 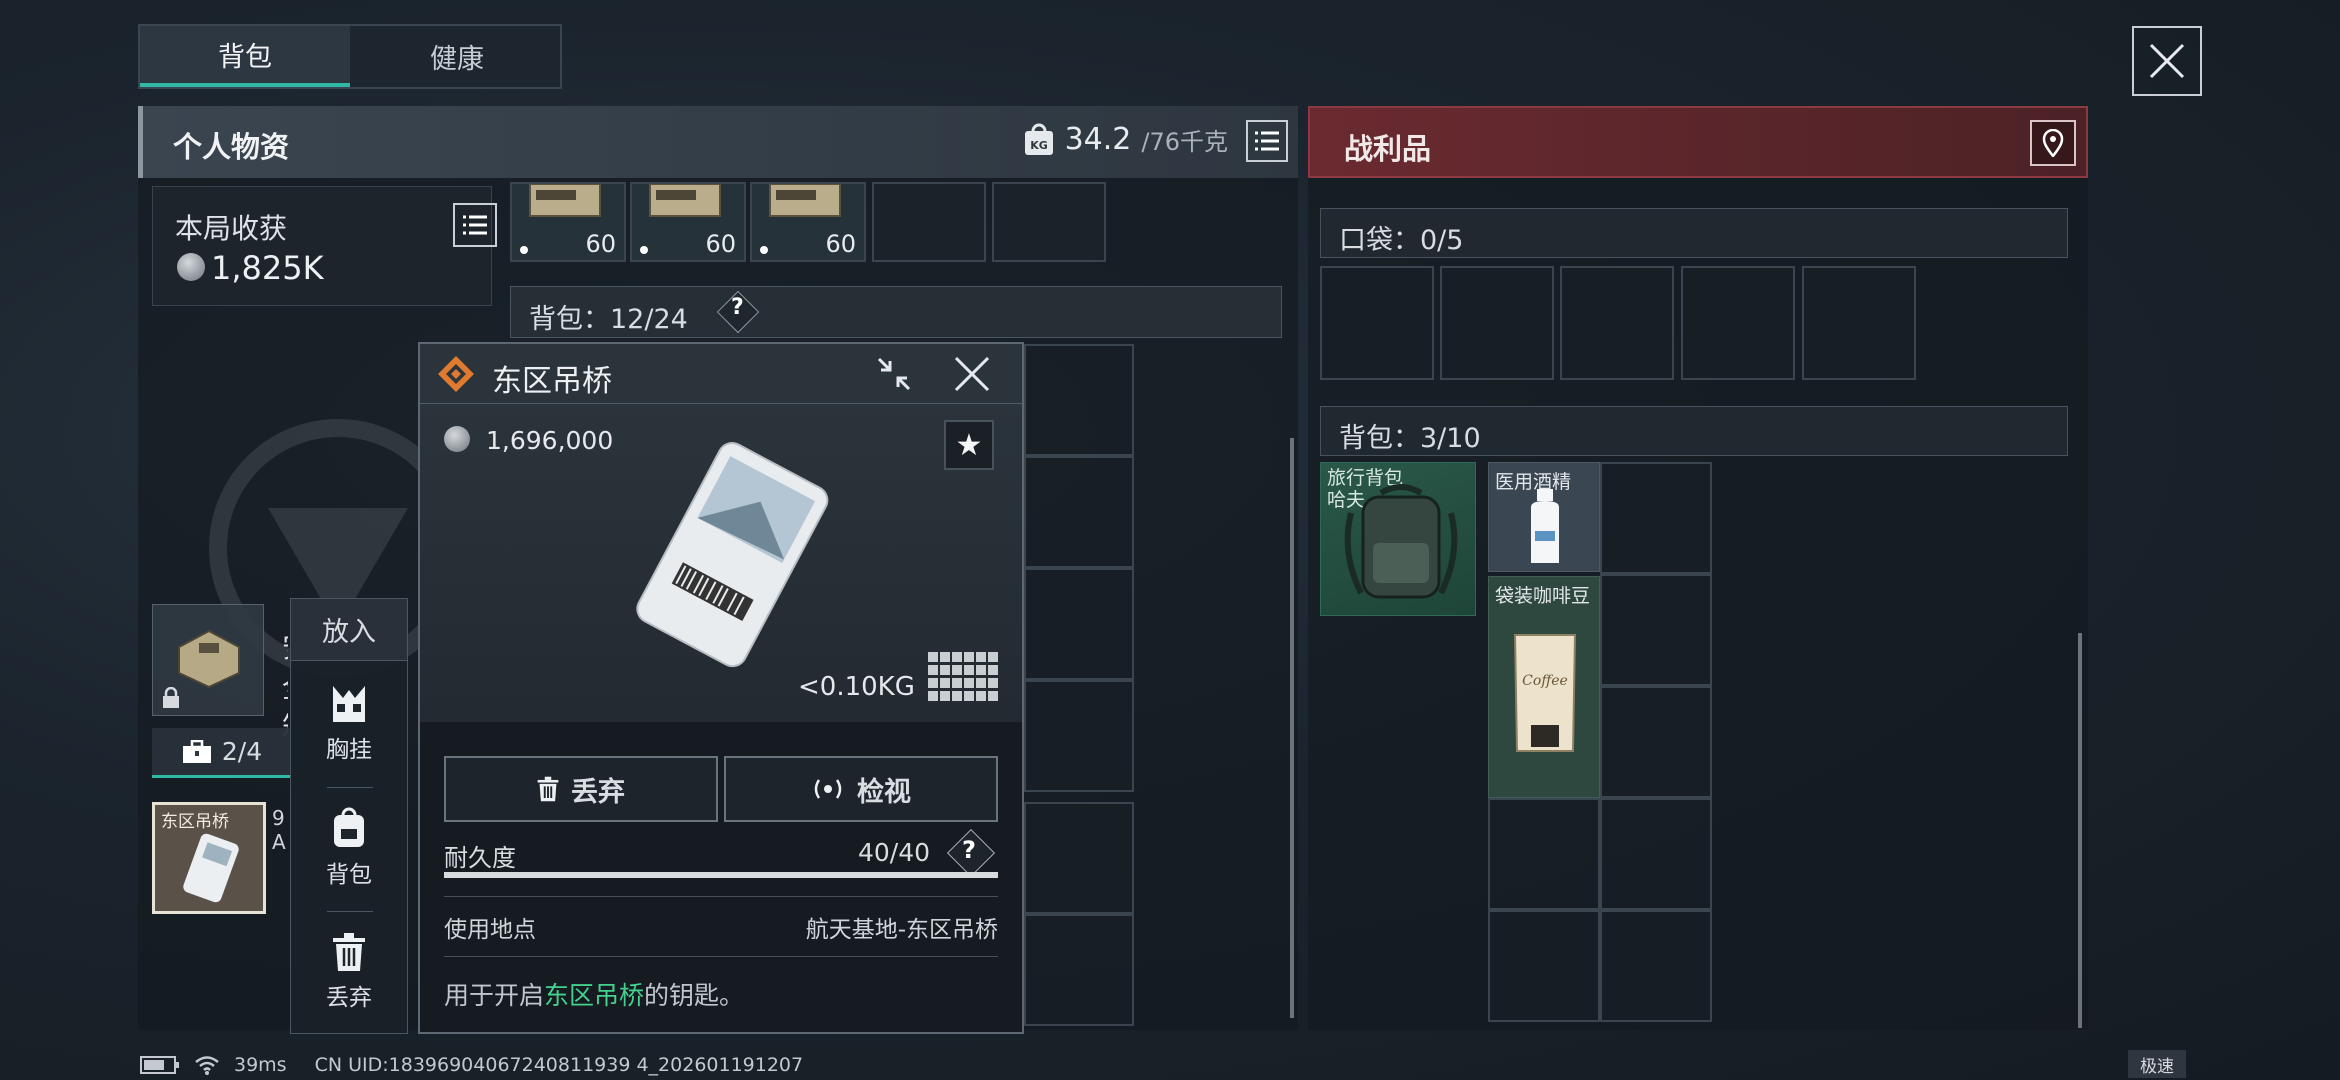 I want to click on item-size-grid-icon, so click(x=963, y=676).